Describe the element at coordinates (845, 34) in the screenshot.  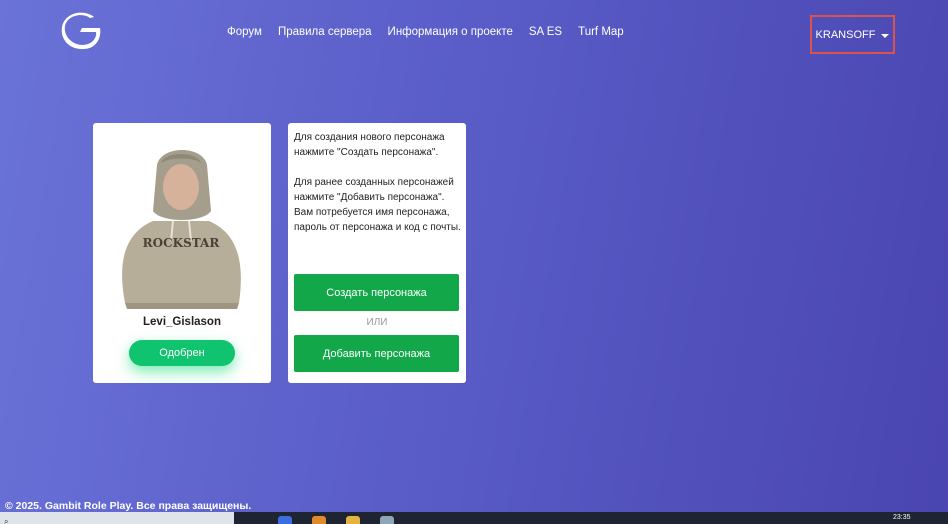
I see `username-label: KRANSOFF` at that location.